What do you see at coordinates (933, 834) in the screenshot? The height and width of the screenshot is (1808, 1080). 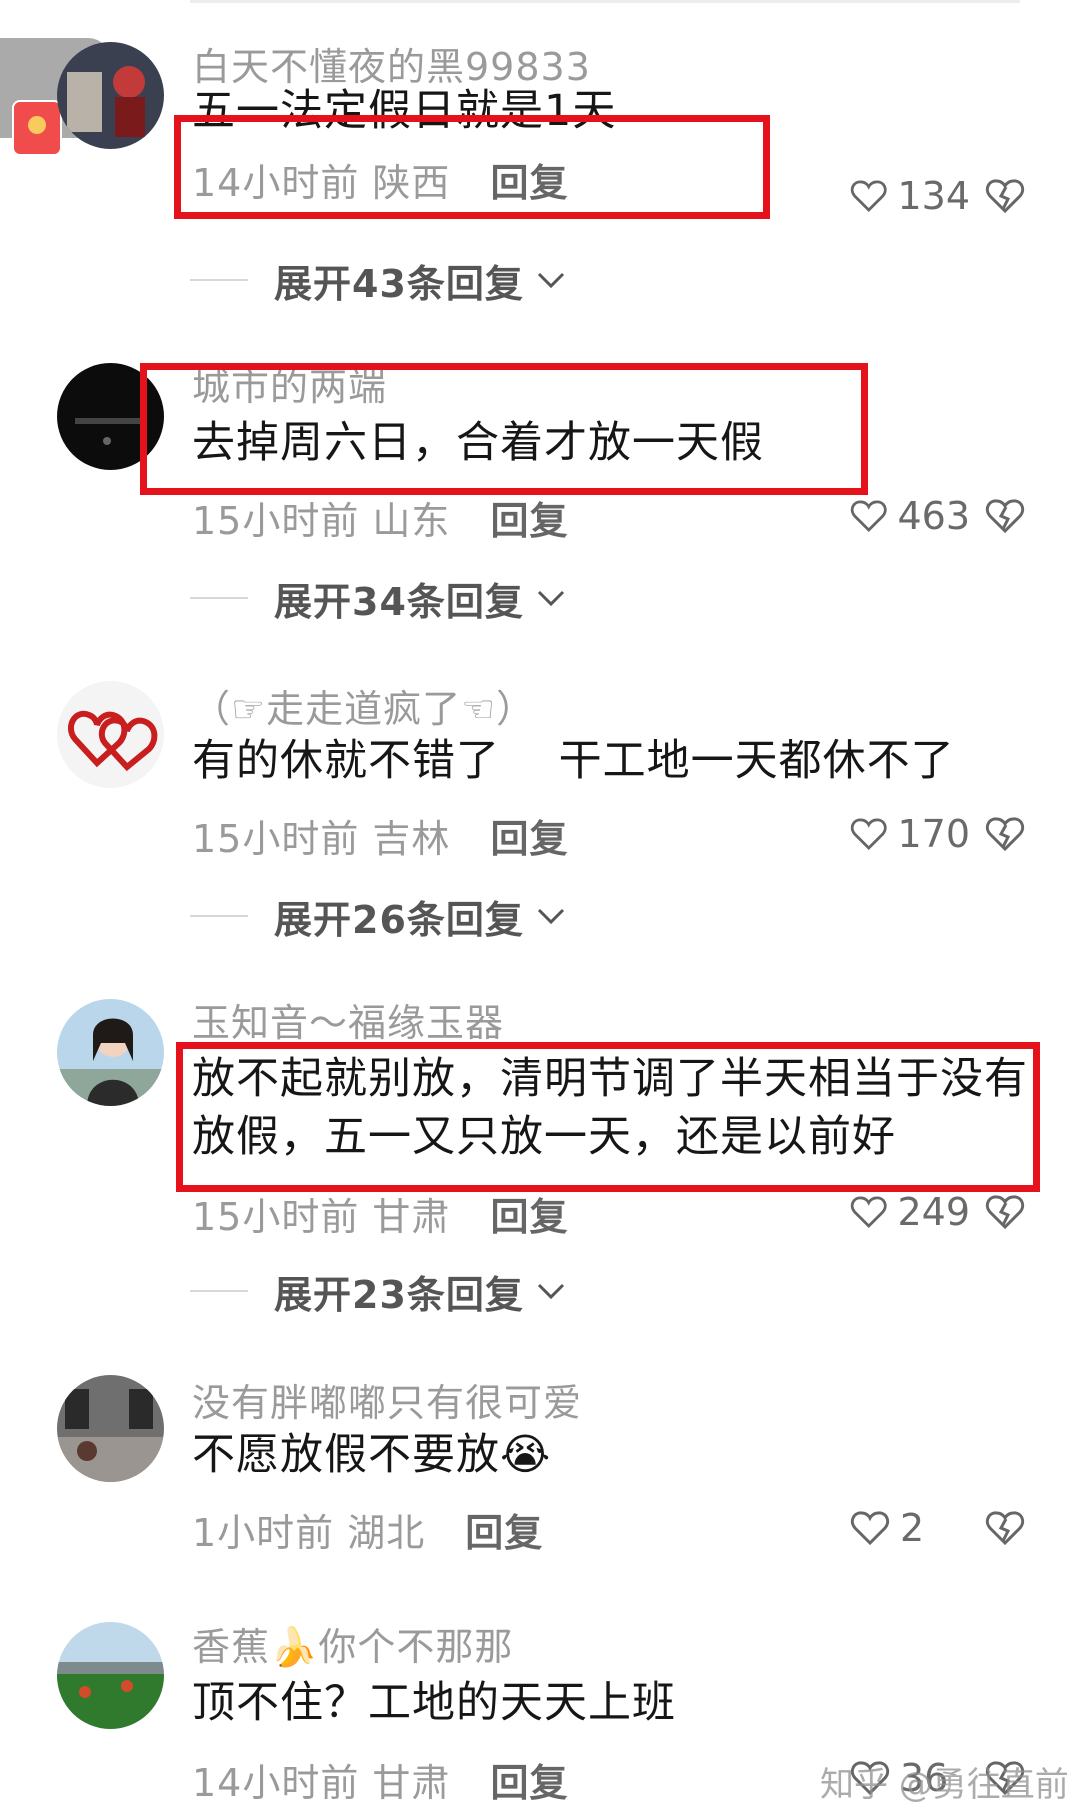 I see `like-count: 170` at bounding box center [933, 834].